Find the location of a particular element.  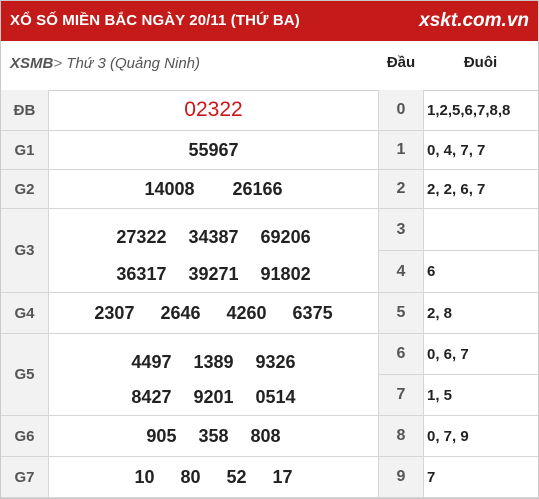

results-title: XỔ SỐ MIỀN BẮC NGÀY 20/11 (THỨ BA) is located at coordinates (155, 20).